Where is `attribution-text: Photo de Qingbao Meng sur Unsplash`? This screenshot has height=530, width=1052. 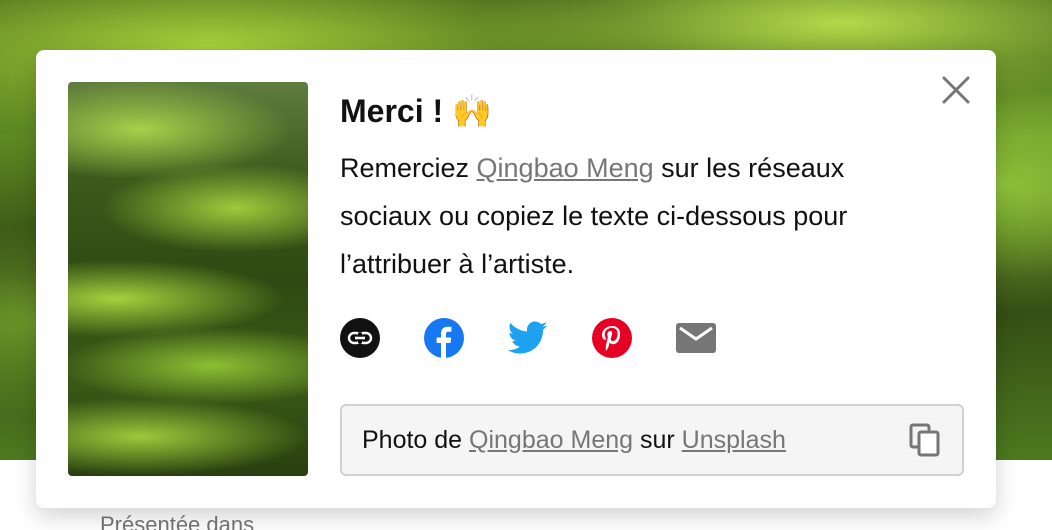 attribution-text: Photo de Qingbao Meng sur Unsplash is located at coordinates (574, 440).